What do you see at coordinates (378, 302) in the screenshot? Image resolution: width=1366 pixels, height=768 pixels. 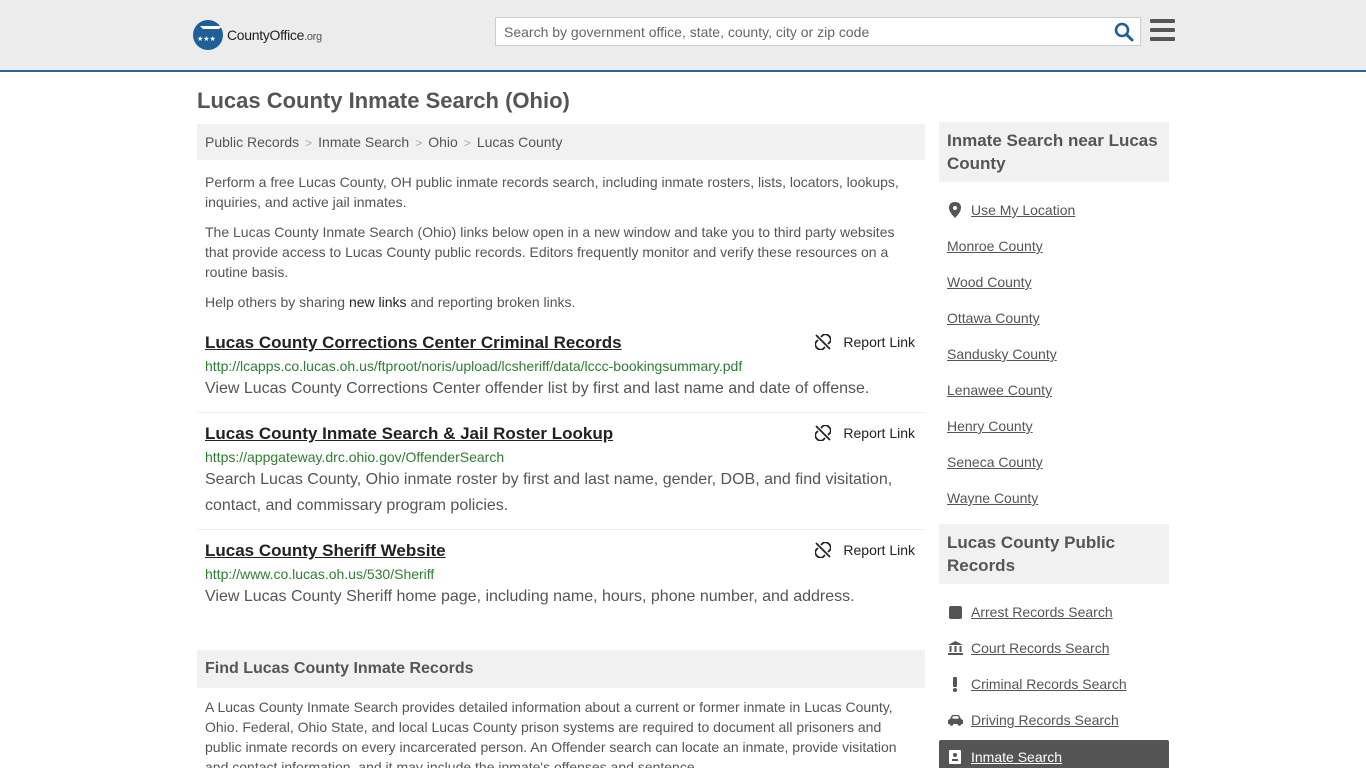 I see `new-links-link: new links` at bounding box center [378, 302].